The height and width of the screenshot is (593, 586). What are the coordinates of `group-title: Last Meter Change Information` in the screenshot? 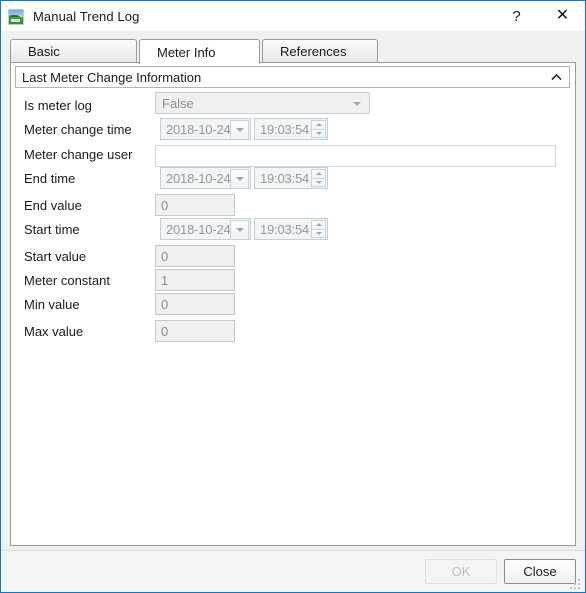 It's located at (112, 77).